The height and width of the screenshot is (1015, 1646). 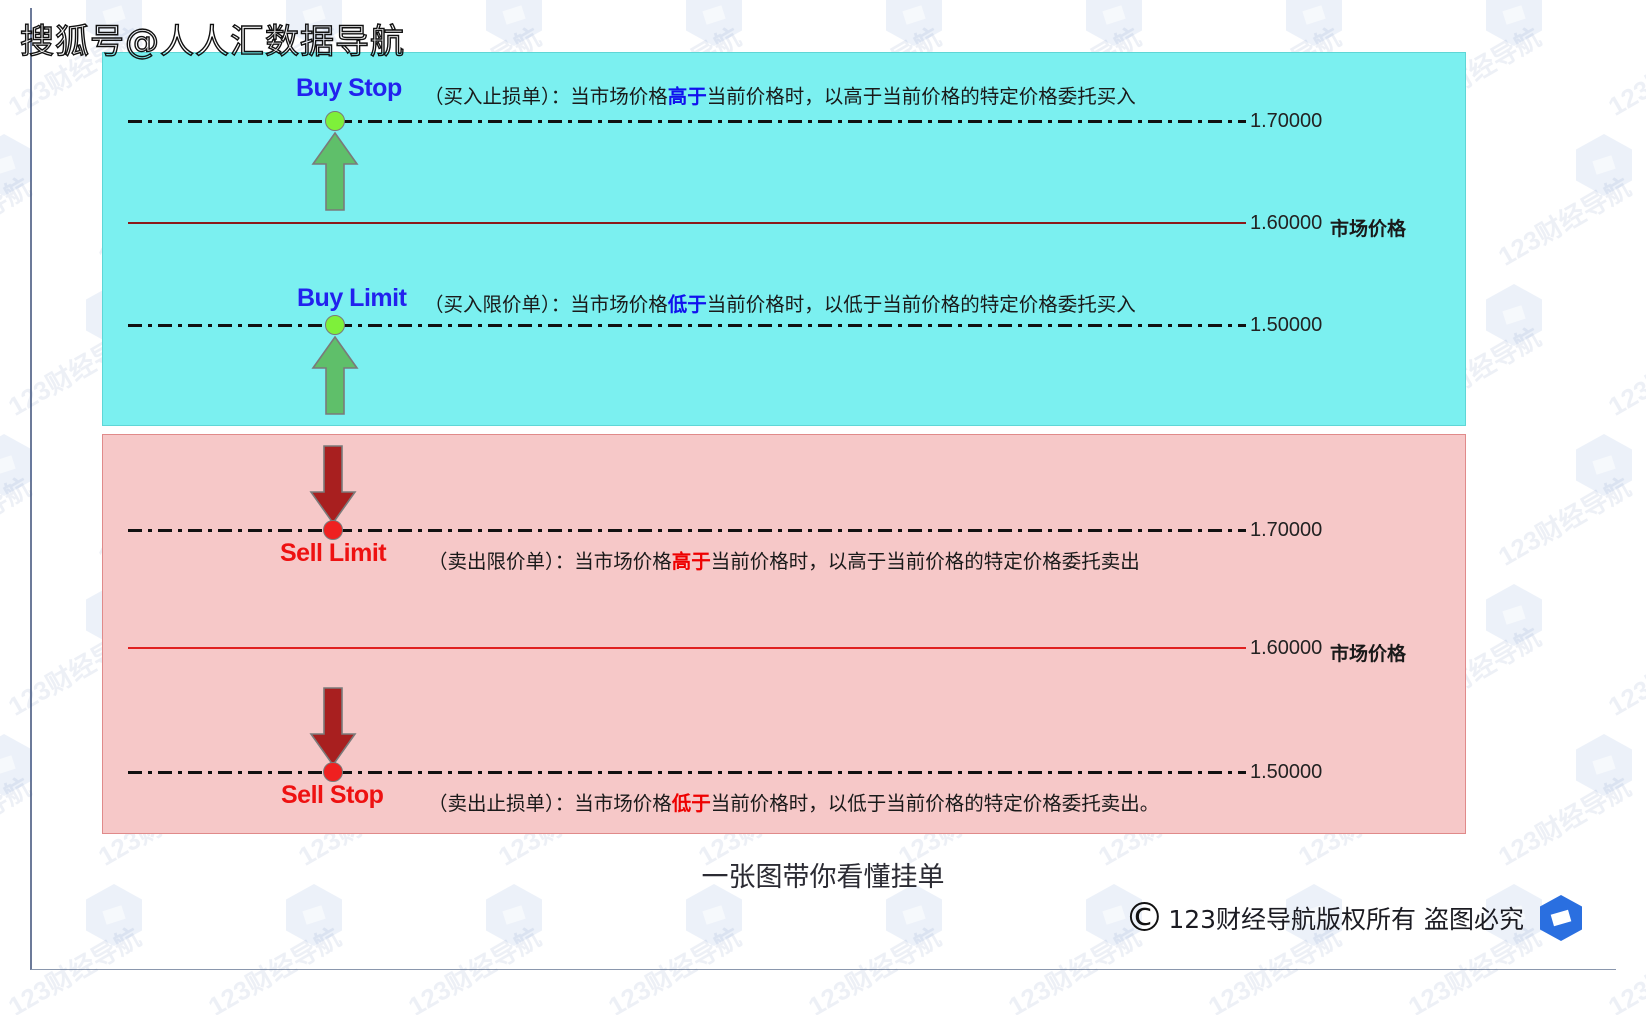 I want to click on desc-highlight-buy-stop: 高于, so click(x=687, y=96).